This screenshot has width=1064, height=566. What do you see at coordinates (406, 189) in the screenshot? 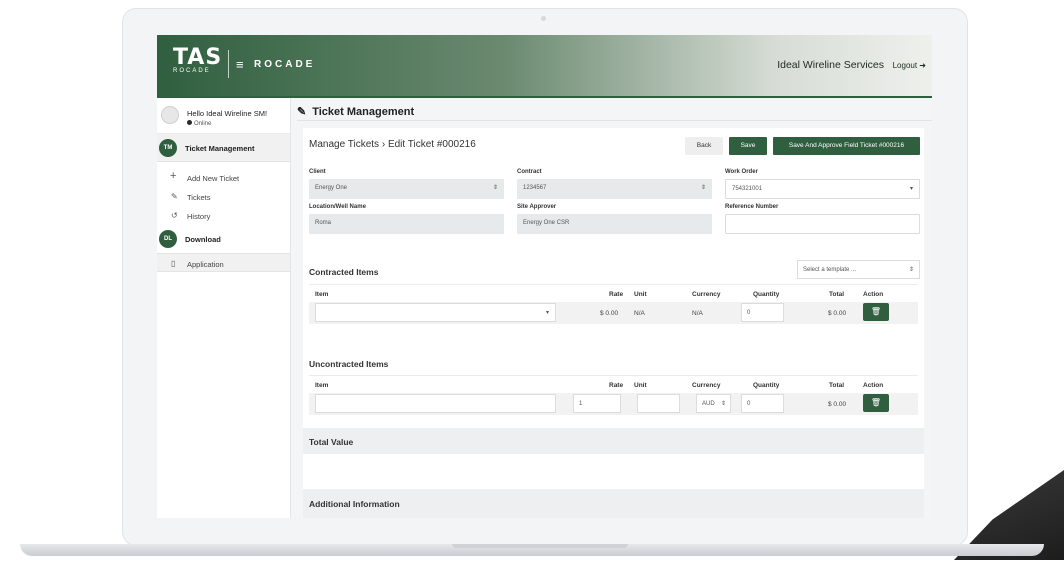
I see `client-select: Energy One ⇕` at bounding box center [406, 189].